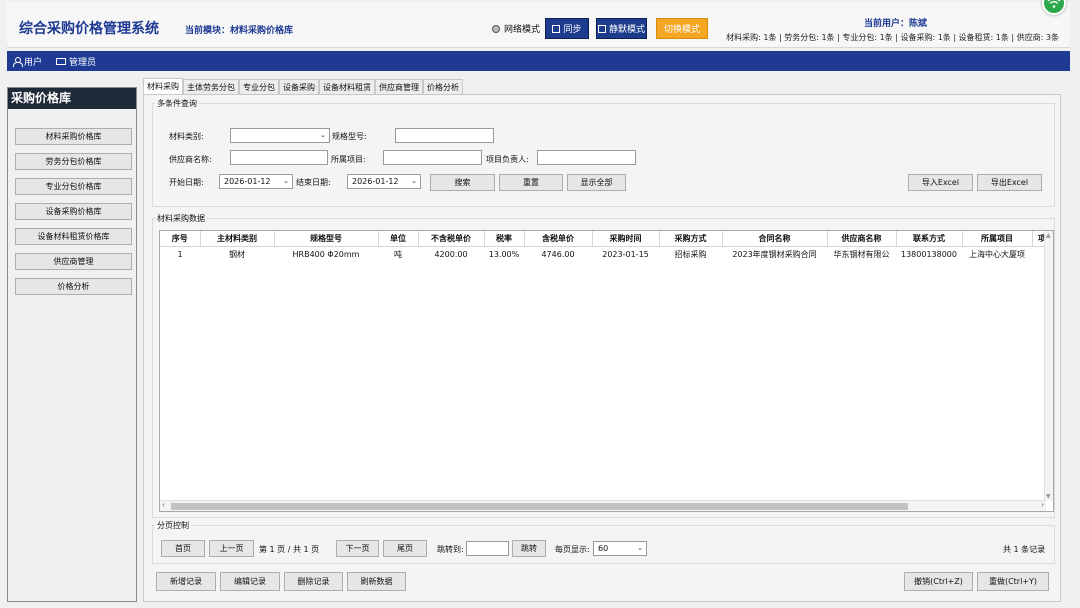 Image resolution: width=1080 pixels, height=608 pixels. What do you see at coordinates (1048, 235) in the screenshot?
I see `scroll-up-icon: ▲` at bounding box center [1048, 235].